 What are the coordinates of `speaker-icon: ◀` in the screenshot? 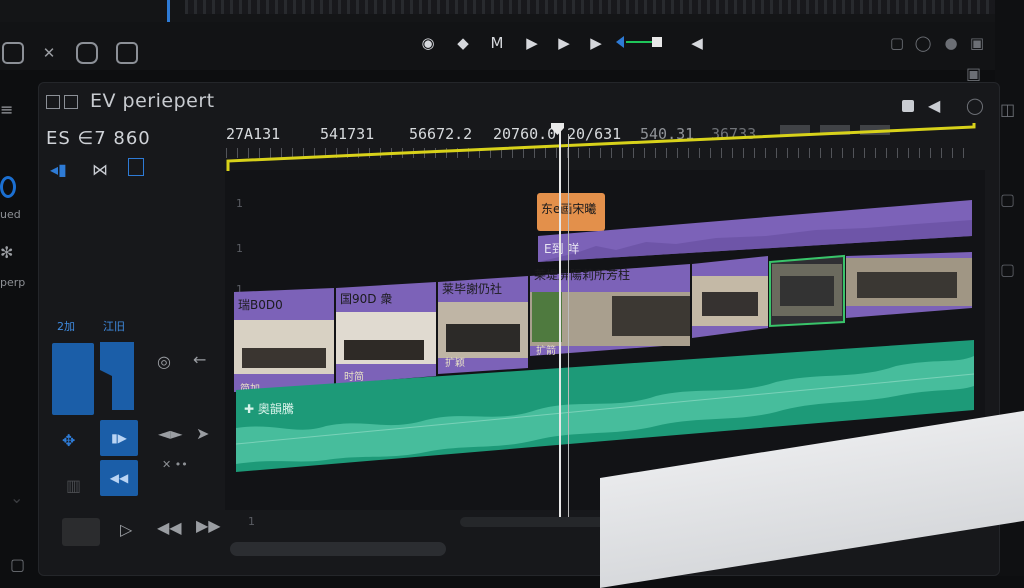 It's located at (697, 43).